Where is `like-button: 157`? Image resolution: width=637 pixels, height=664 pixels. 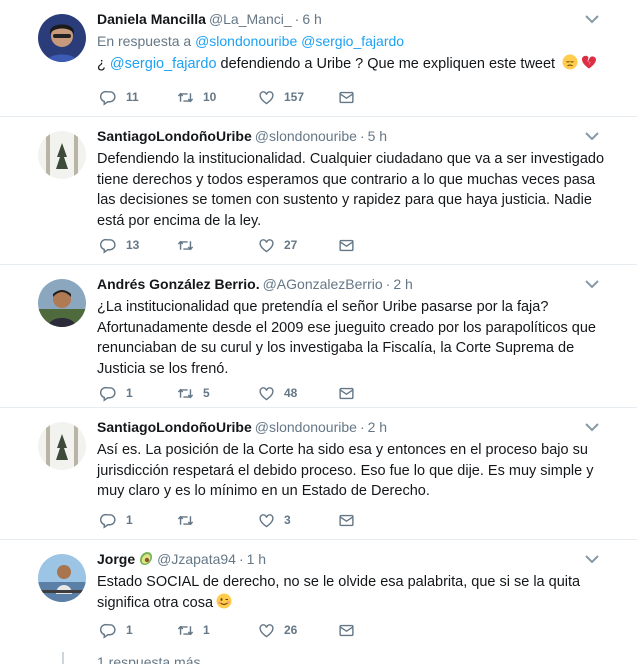
like-button: 157 is located at coordinates (281, 97).